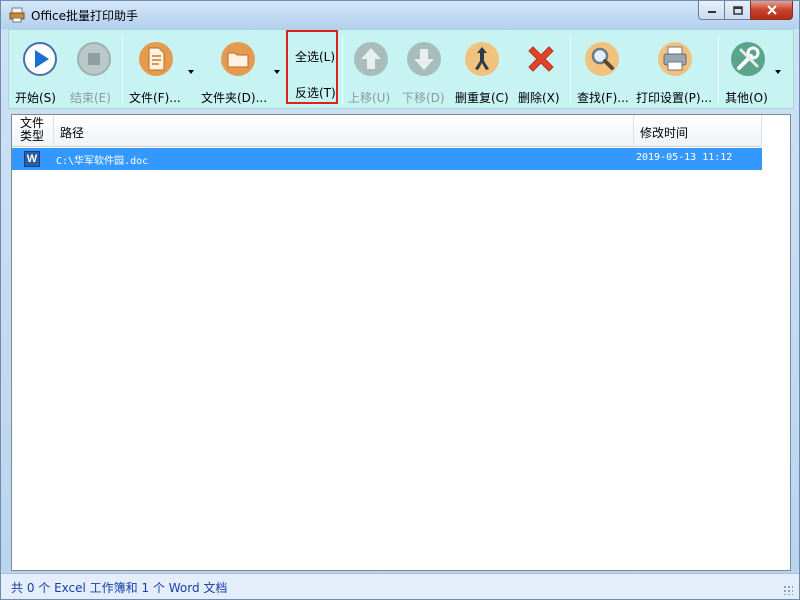 The height and width of the screenshot is (600, 800). Describe the element at coordinates (315, 56) in the screenshot. I see `select-all-button: 全选(L)` at that location.